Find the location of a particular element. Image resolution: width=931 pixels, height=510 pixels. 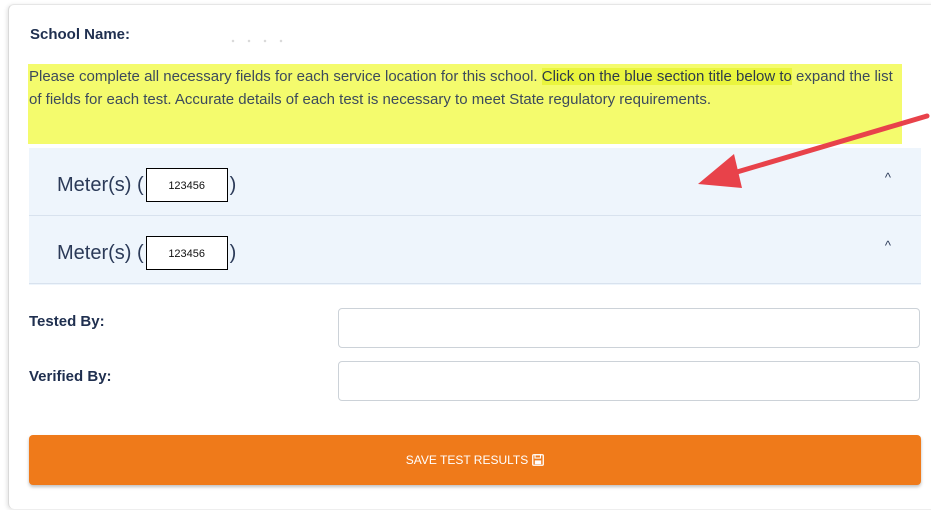

meter-section-suffix-1: ) is located at coordinates (233, 184).